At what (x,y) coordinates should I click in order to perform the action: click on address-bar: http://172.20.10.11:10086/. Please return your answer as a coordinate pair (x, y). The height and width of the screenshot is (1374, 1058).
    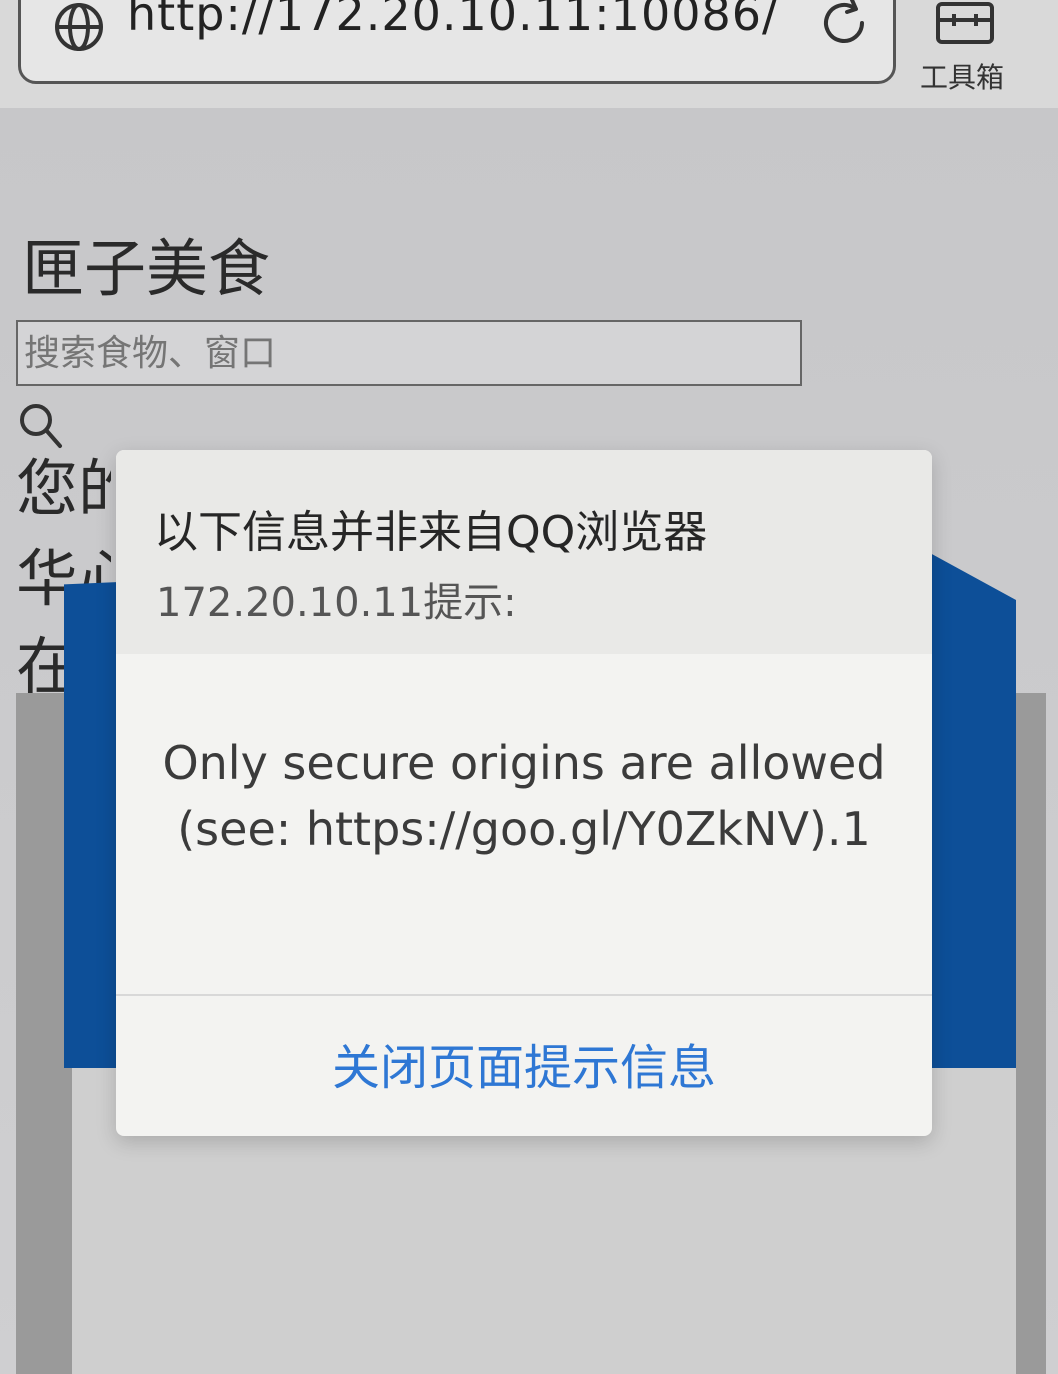
    Looking at the image, I should click on (457, 42).